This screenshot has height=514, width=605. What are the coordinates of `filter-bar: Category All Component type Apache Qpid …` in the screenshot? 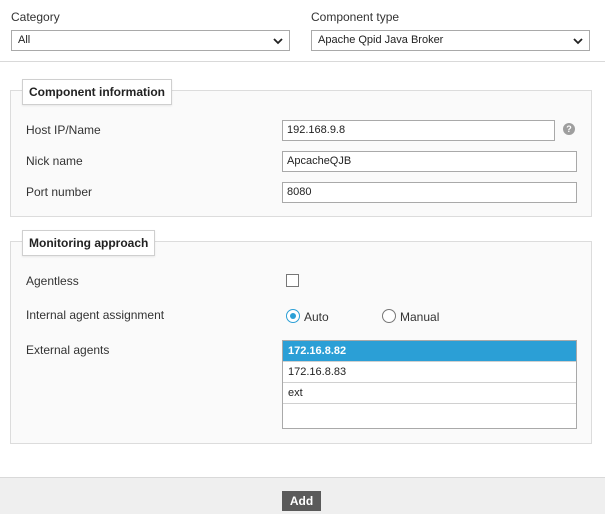 It's located at (302, 31).